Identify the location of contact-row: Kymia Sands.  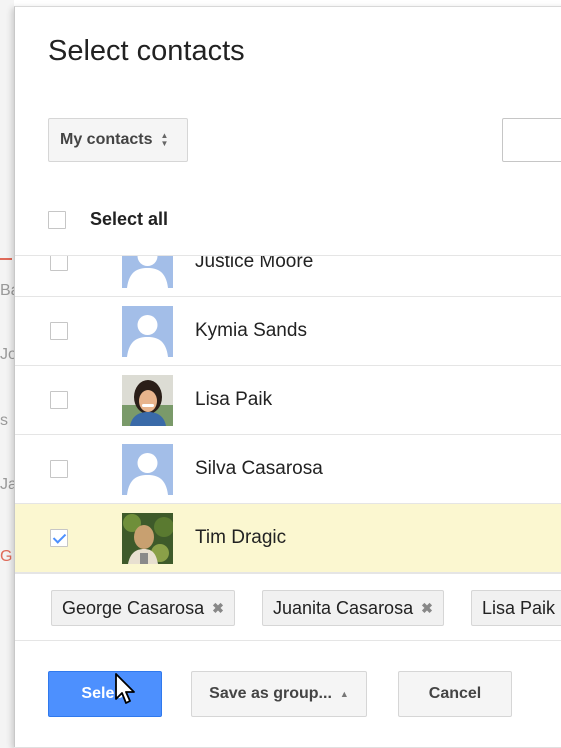
(288, 331).